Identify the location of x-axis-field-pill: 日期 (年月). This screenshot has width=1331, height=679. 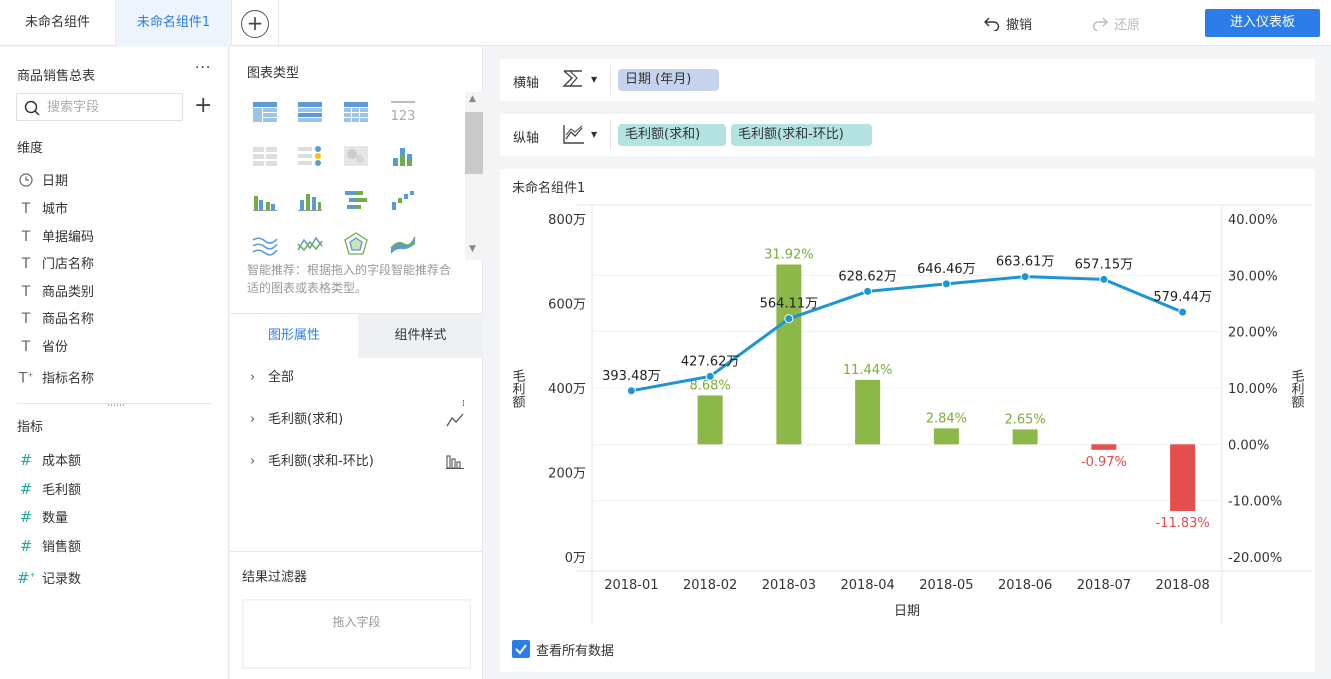
(668, 80).